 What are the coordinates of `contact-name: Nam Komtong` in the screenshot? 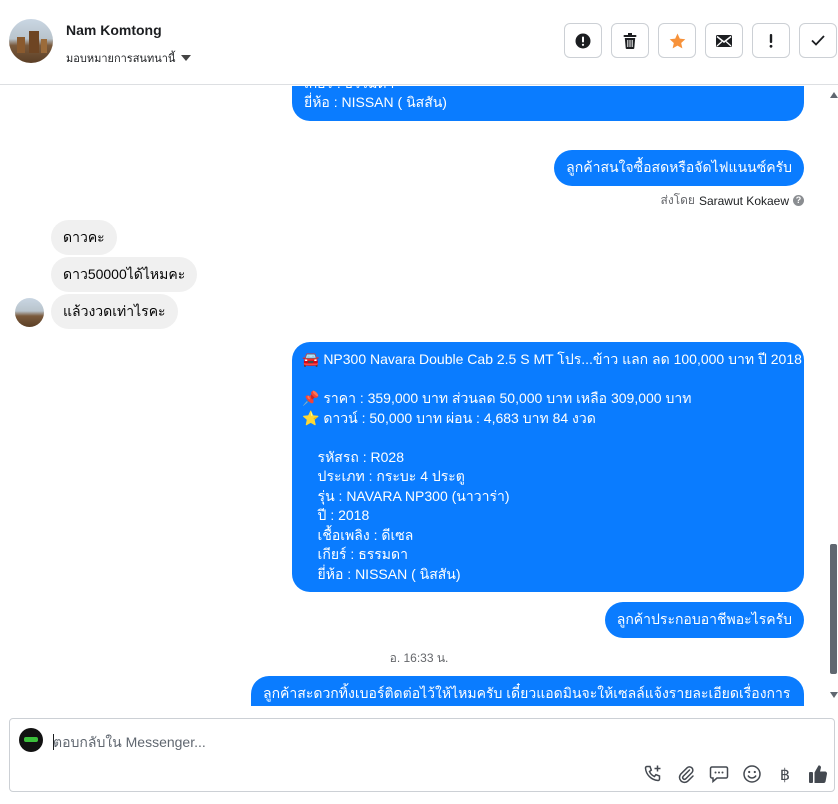 It's located at (114, 30).